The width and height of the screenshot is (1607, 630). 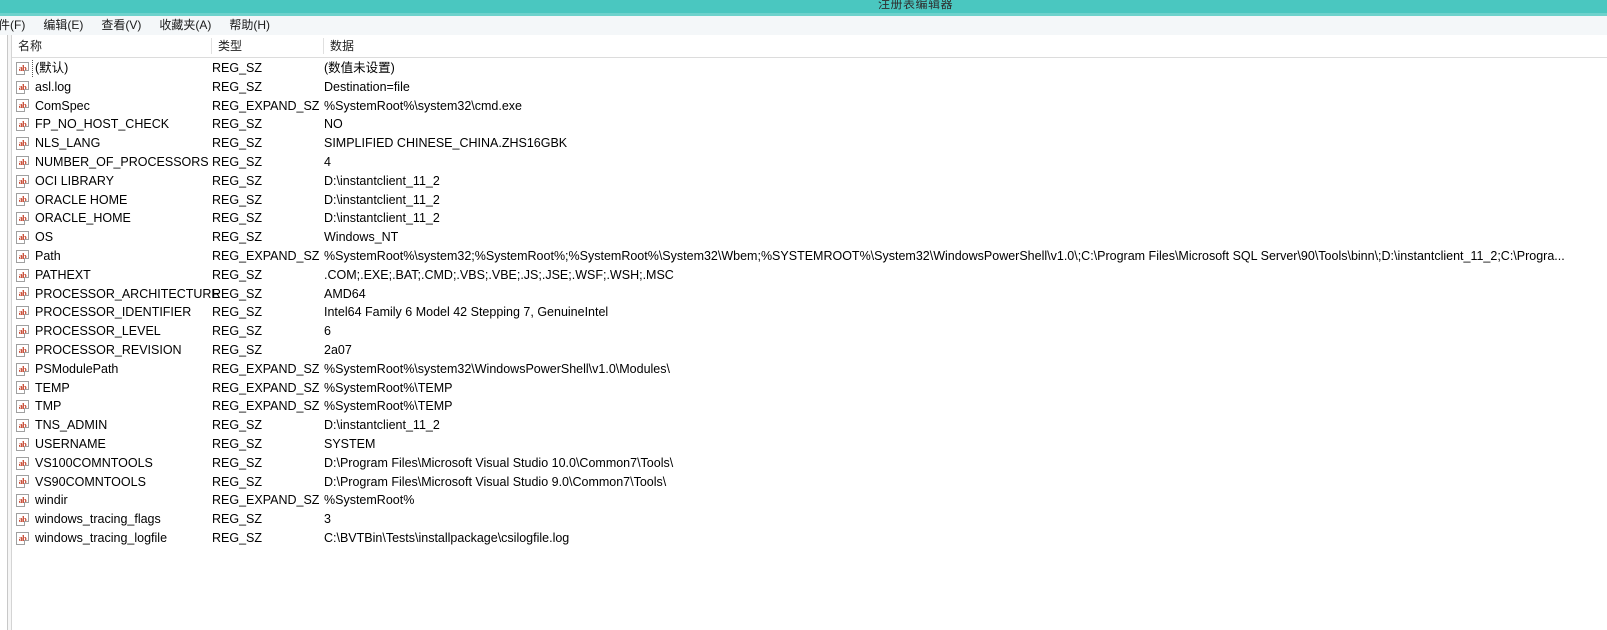 What do you see at coordinates (809, 444) in the screenshot?
I see `table-row: ab USERNAME REG_SZ SYSTEM` at bounding box center [809, 444].